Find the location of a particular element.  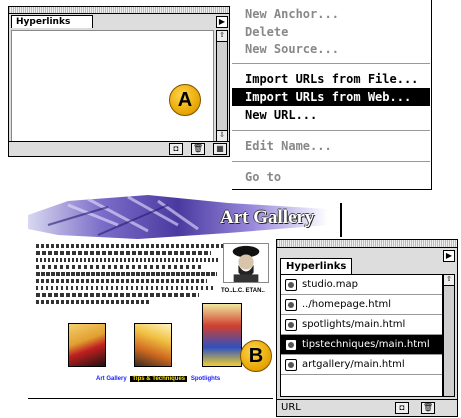

callout-badge-b: B is located at coordinates (256, 356).